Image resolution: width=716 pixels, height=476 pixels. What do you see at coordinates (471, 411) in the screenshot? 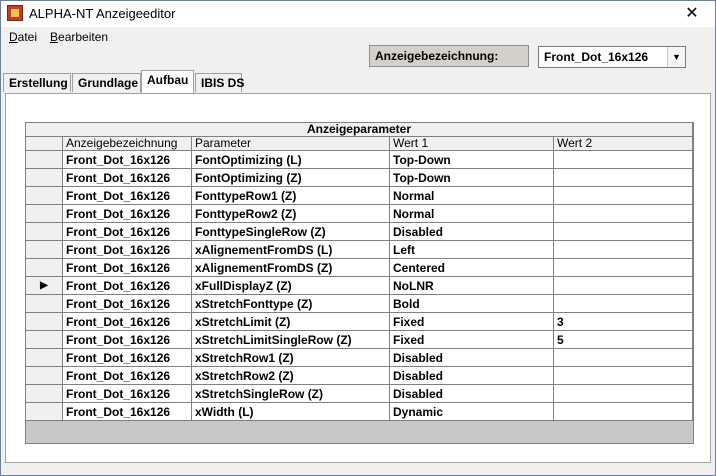
I see `value1-cell: Dynamic` at bounding box center [471, 411].